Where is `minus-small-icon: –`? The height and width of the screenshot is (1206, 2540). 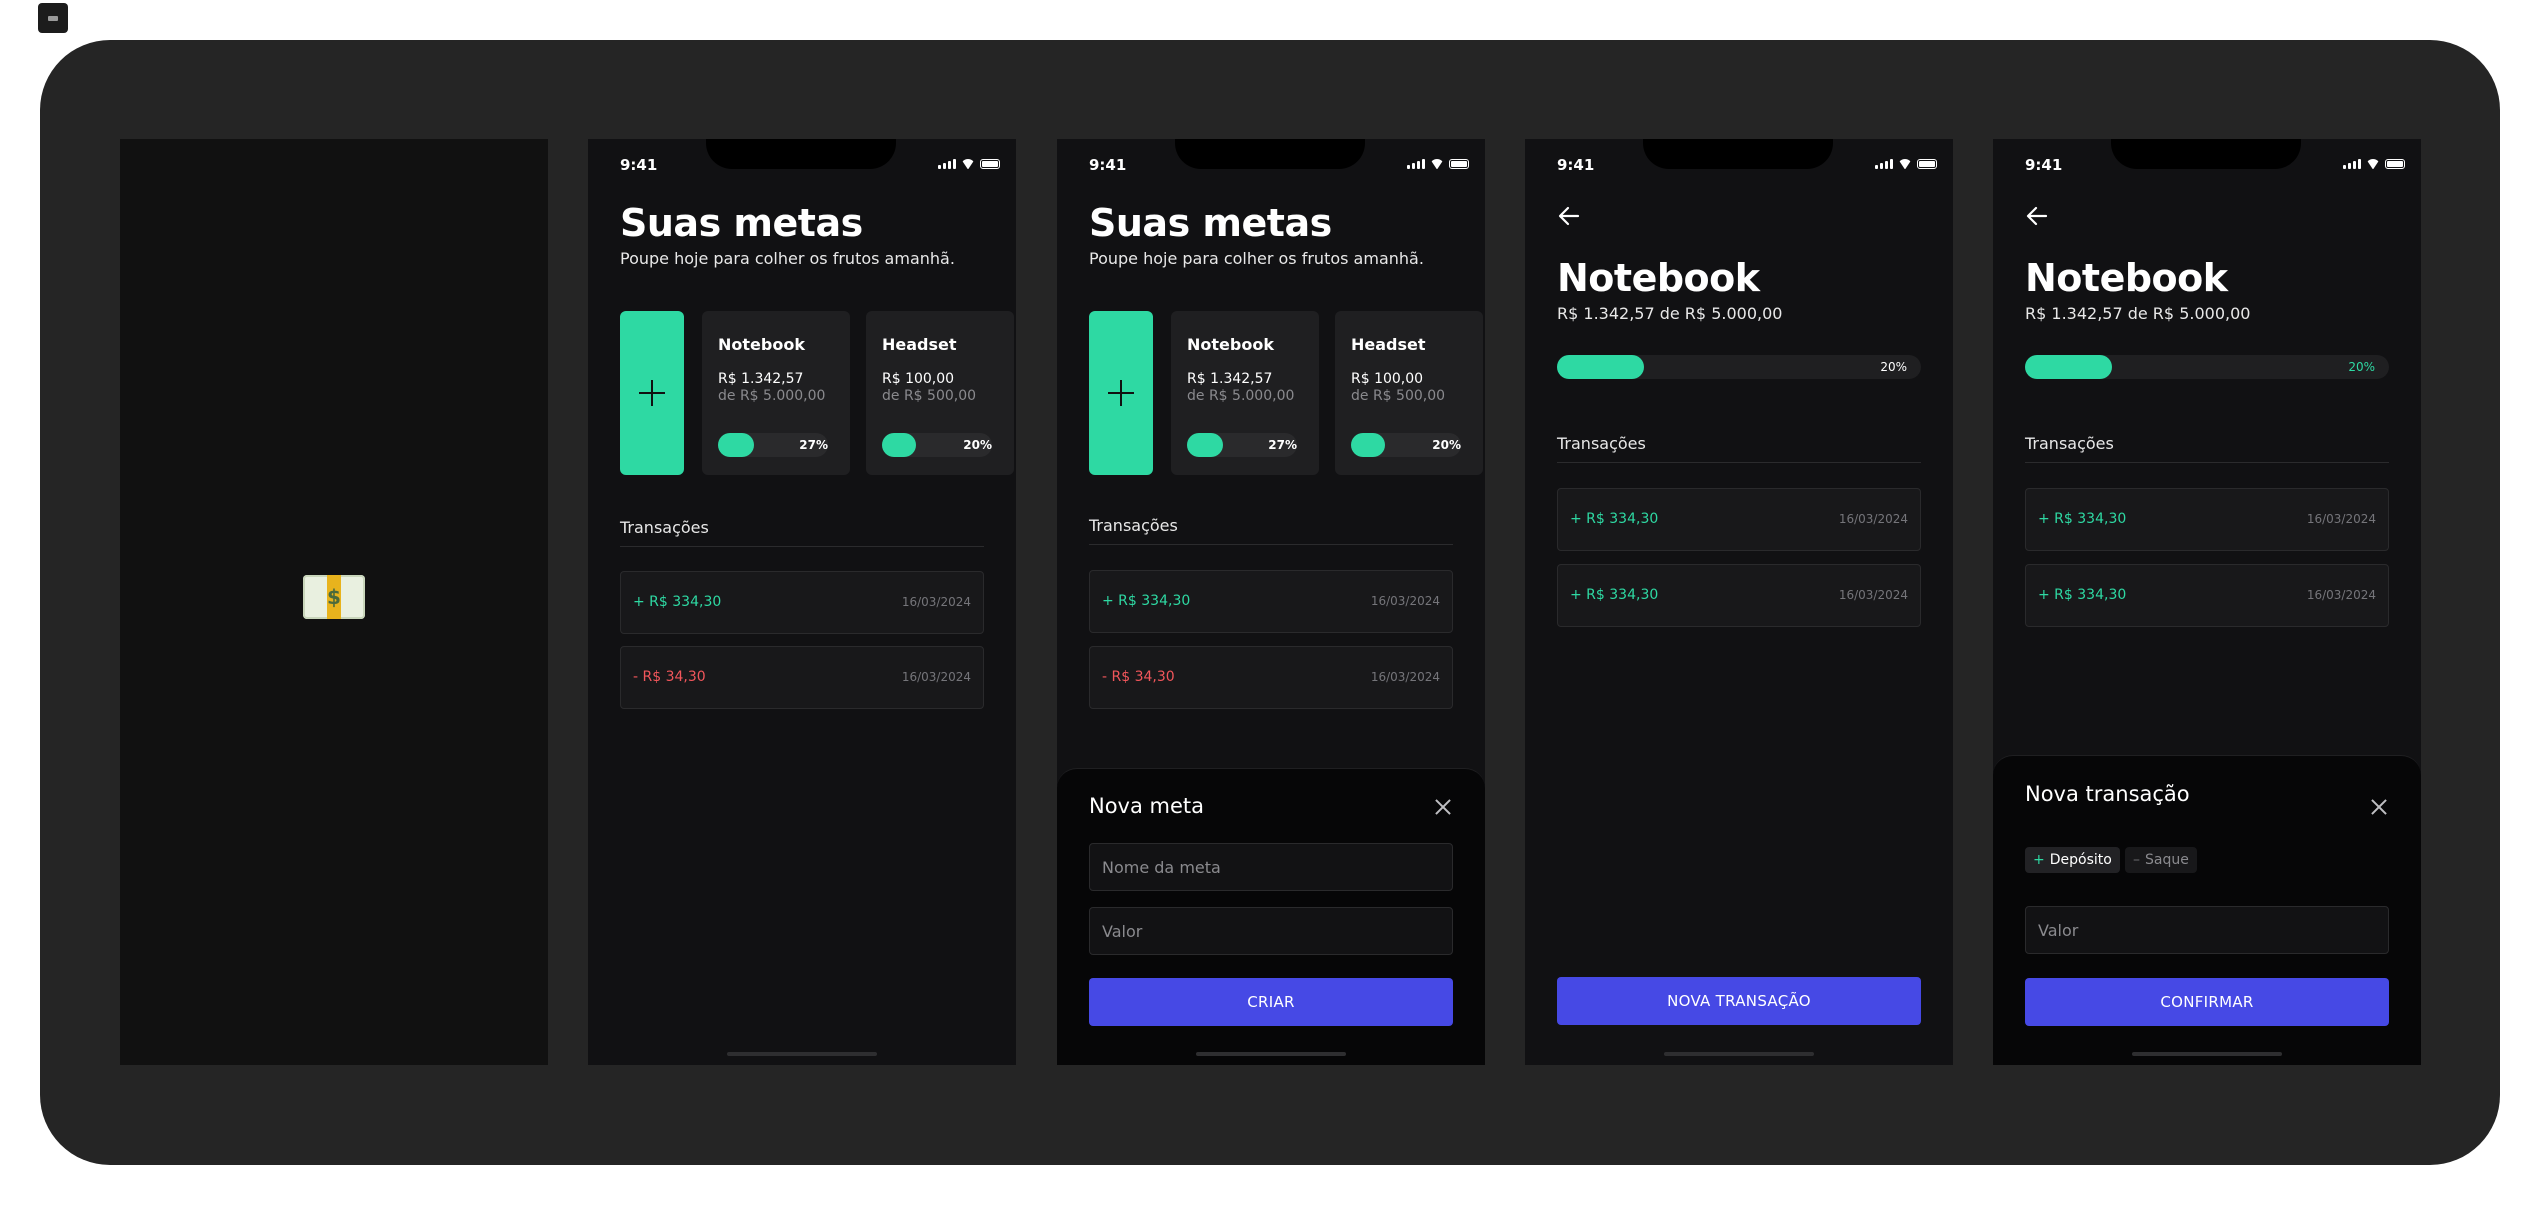
minus-small-icon: – is located at coordinates (2136, 860).